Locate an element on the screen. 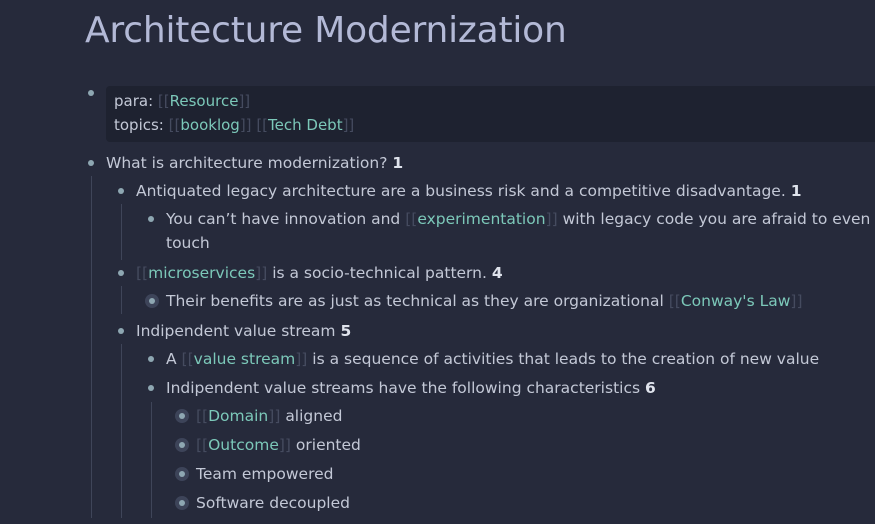 The height and width of the screenshot is (524, 875). page-link: value stream is located at coordinates (245, 359).